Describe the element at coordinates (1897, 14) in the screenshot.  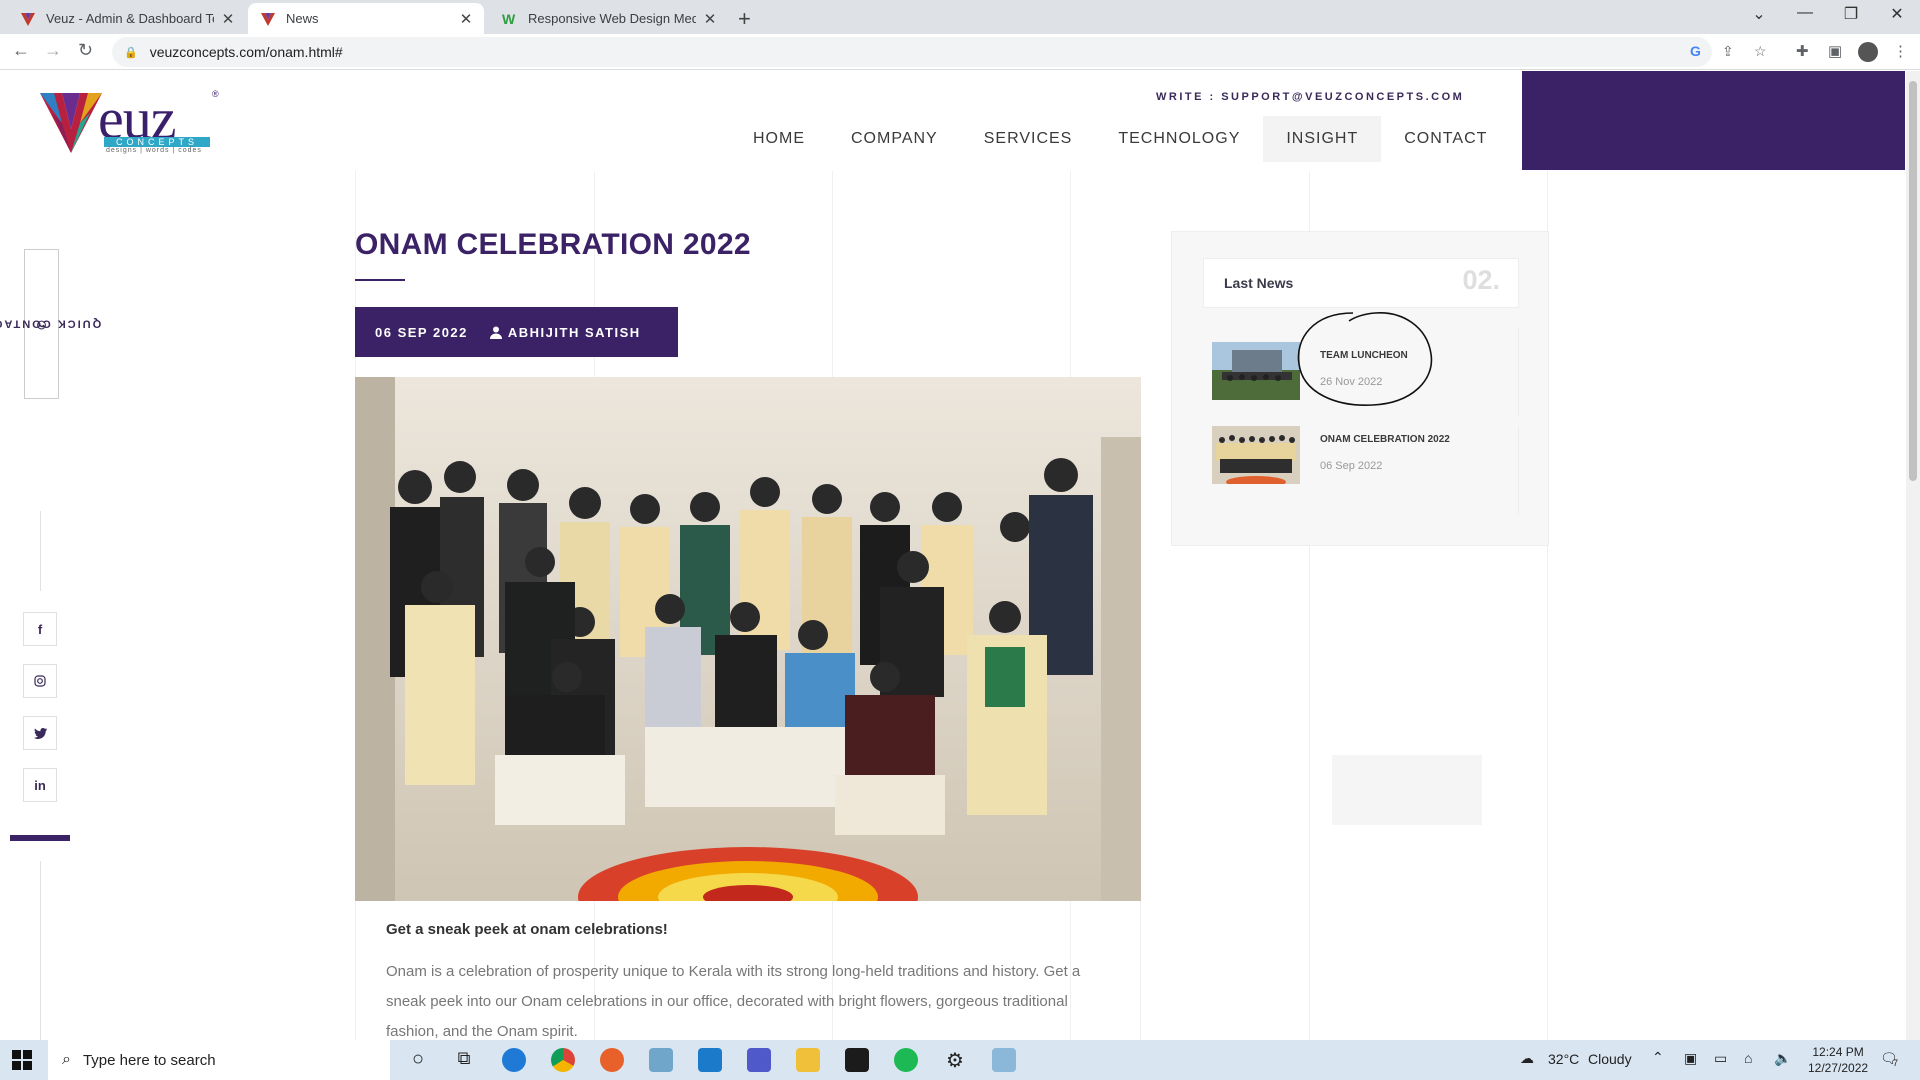
I see `close-window-button: ✕` at that location.